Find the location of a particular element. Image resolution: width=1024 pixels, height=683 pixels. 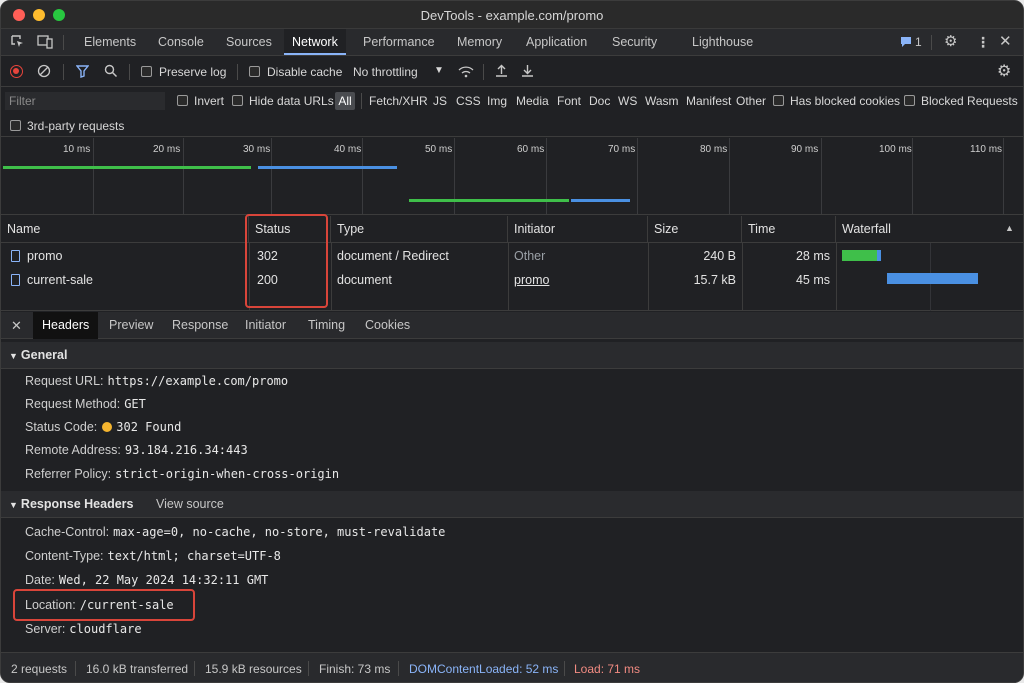

tab-security: Security is located at coordinates (634, 42).